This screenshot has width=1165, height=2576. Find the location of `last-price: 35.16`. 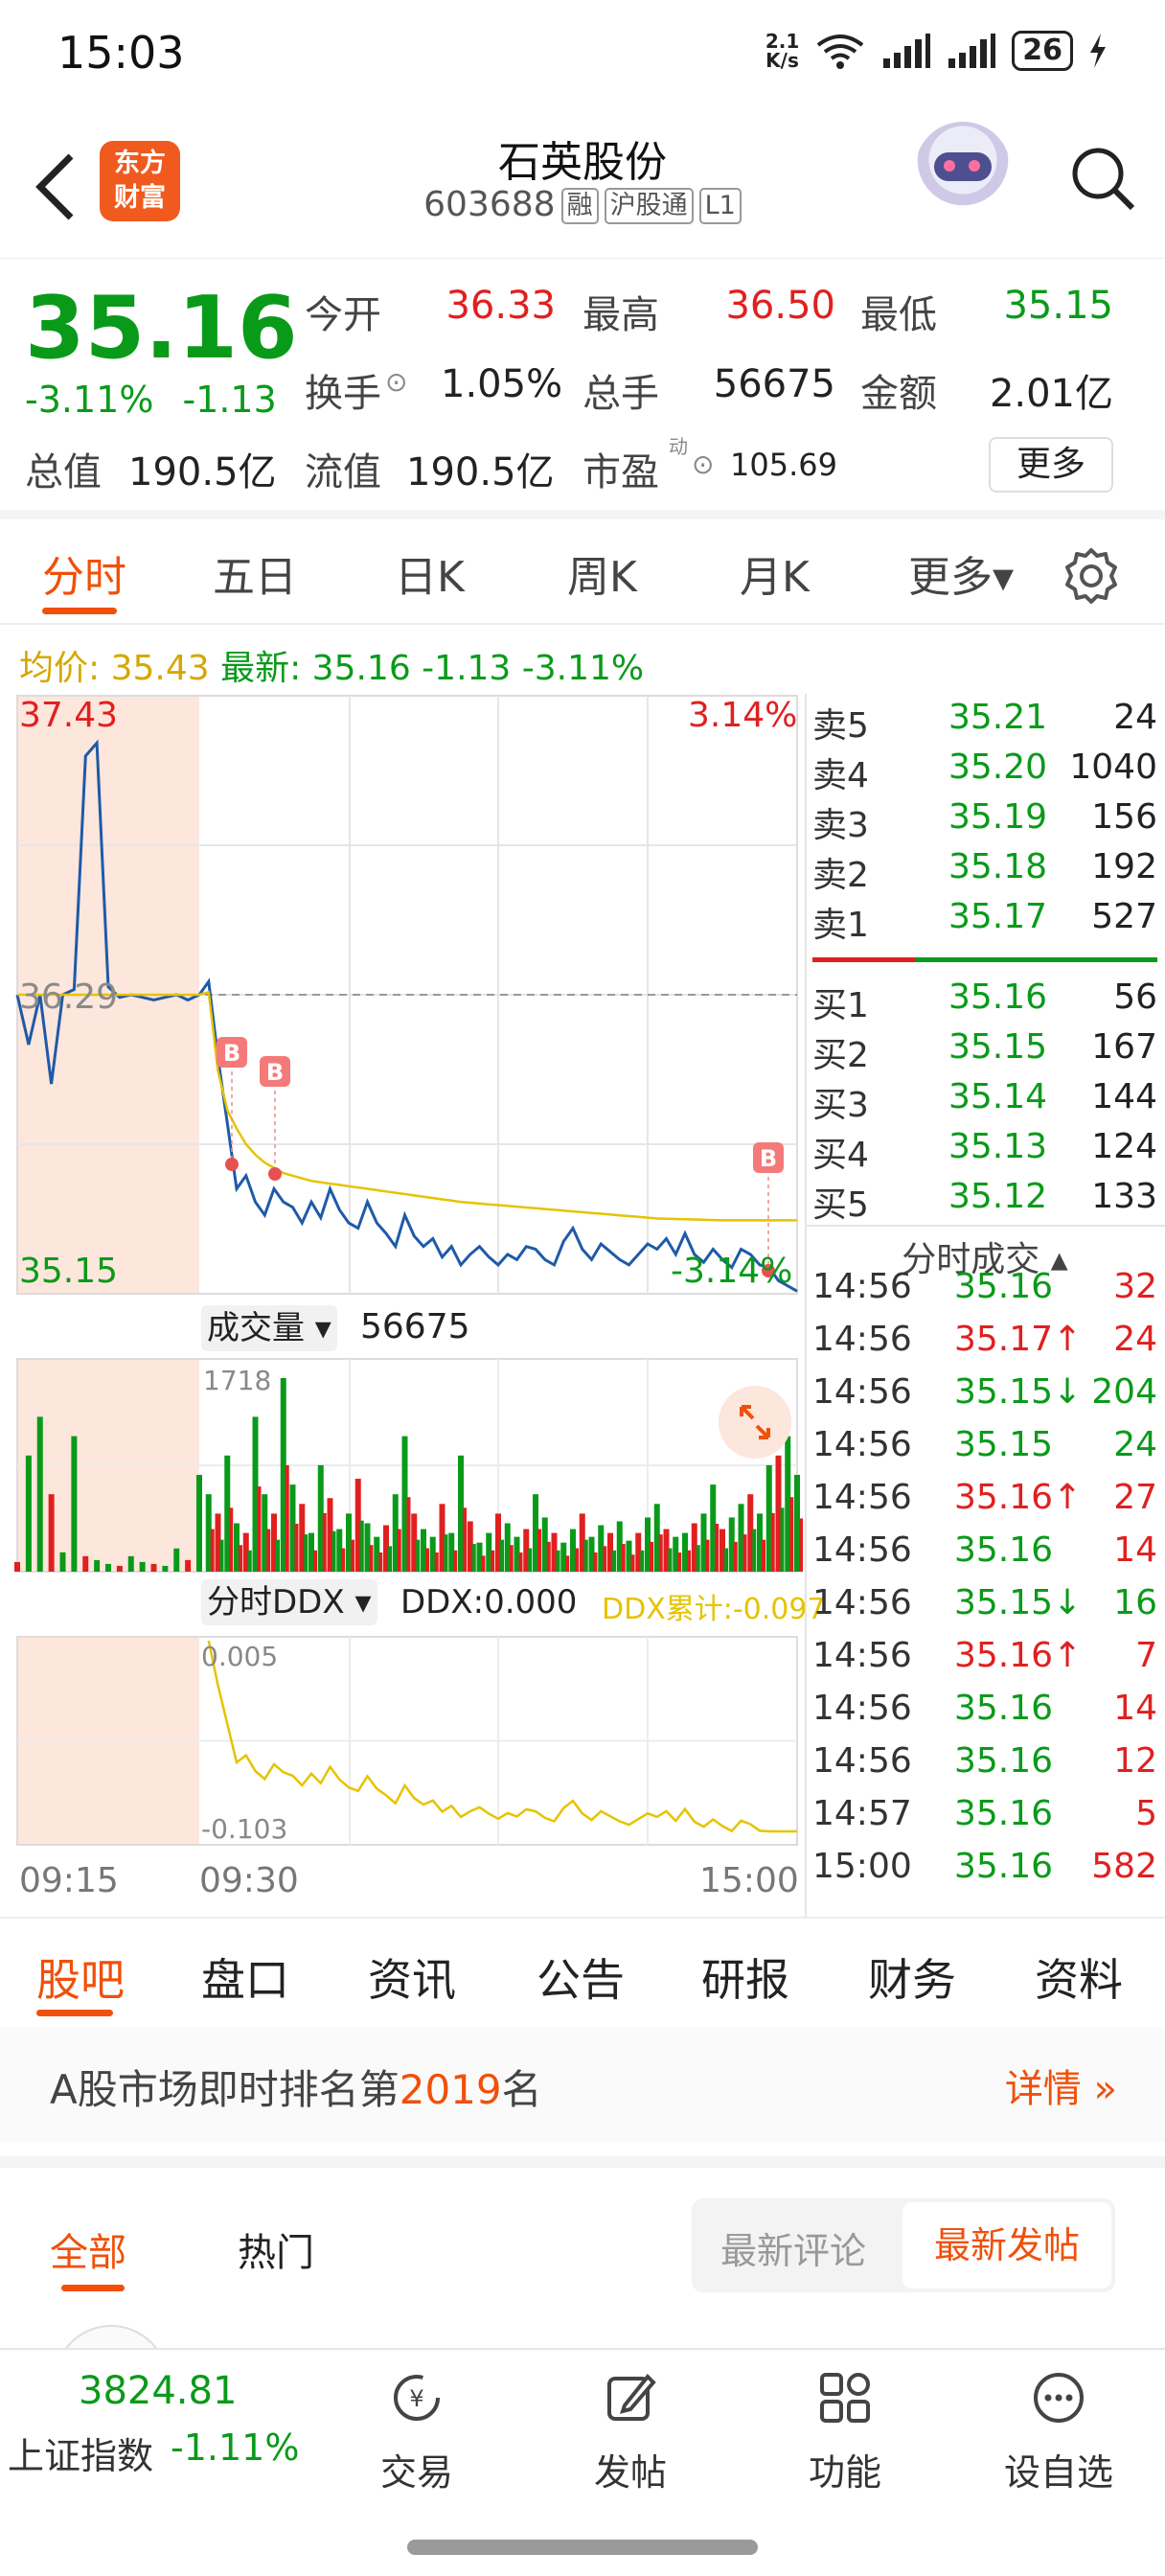

last-price: 35.16 is located at coordinates (162, 328).